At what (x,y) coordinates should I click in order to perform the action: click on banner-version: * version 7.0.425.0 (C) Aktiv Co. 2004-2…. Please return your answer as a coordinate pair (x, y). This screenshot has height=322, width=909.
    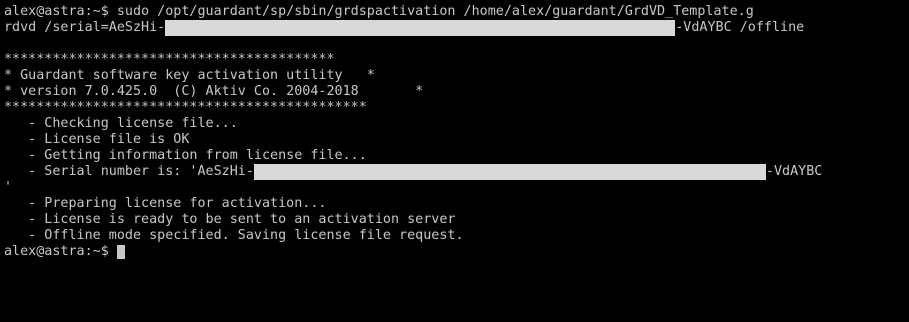
    Looking at the image, I should click on (214, 91).